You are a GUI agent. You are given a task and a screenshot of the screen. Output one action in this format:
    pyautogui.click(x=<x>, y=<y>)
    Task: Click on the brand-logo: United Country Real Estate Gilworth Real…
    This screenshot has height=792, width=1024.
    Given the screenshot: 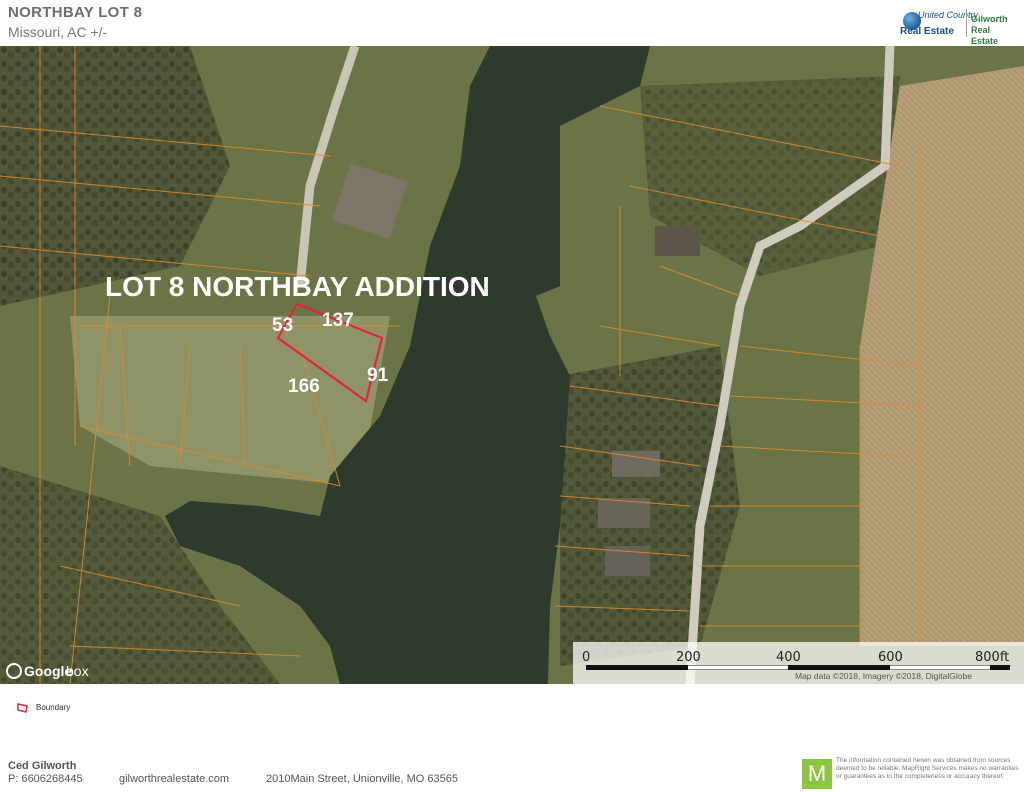 What is the action you would take?
    pyautogui.click(x=959, y=26)
    